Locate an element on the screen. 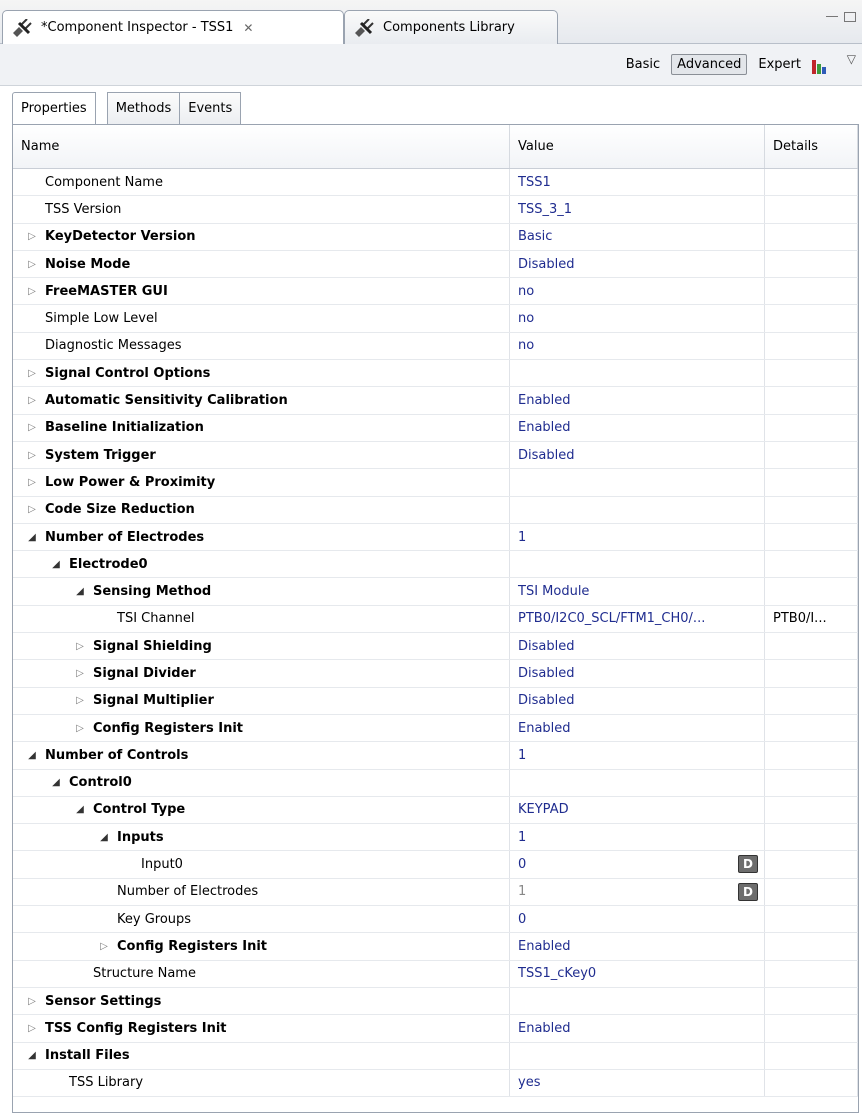 This screenshot has width=862, height=1113. property-name-cell: ▷ Noise Mode is located at coordinates (261, 264).